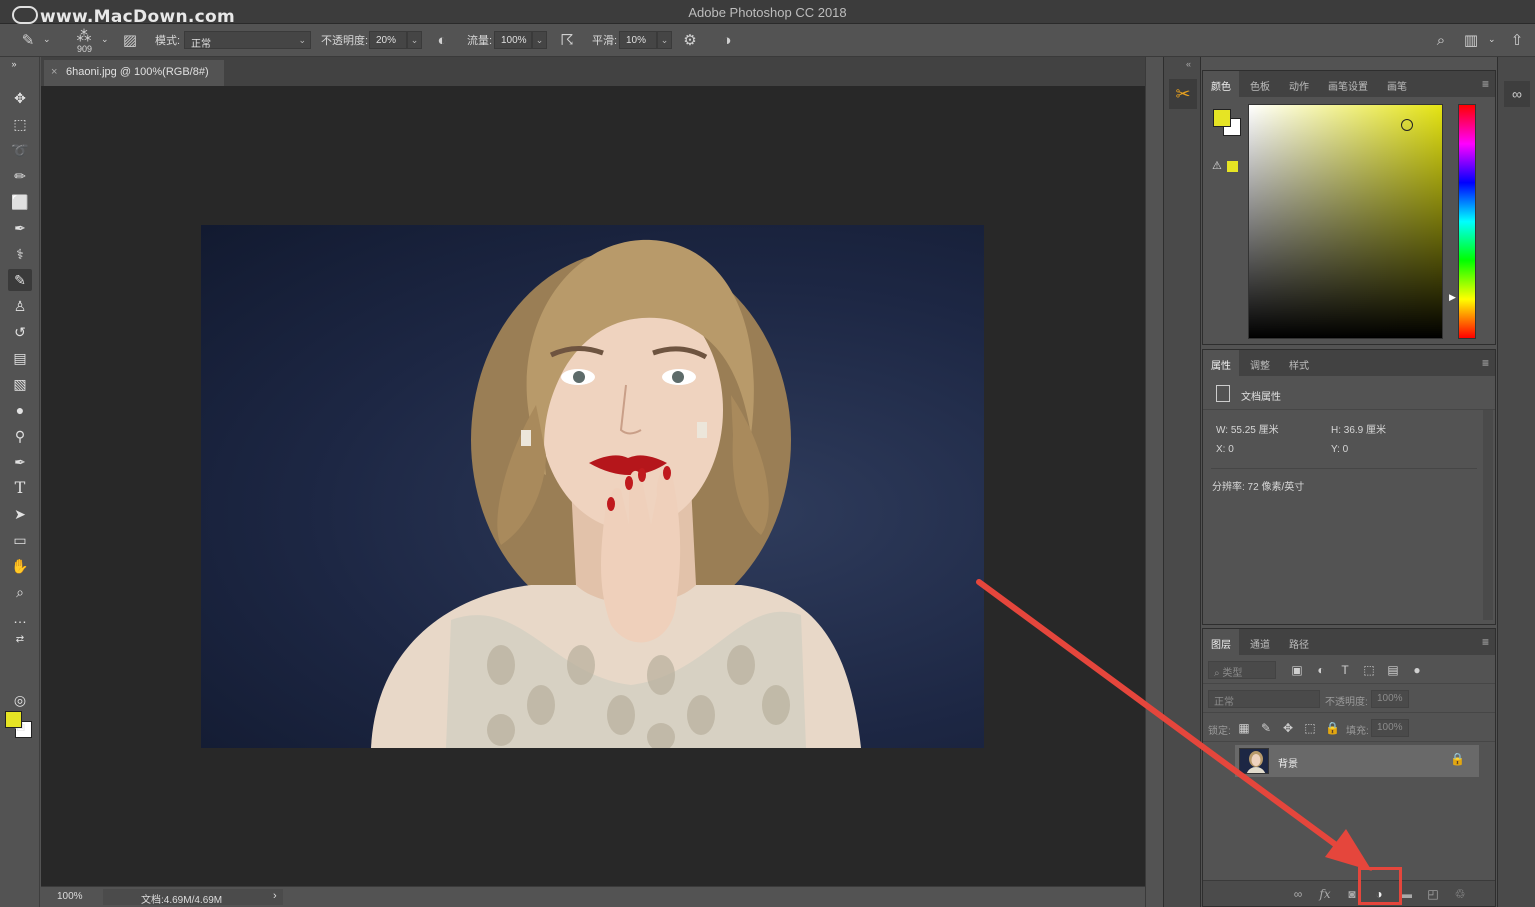 The height and width of the screenshot is (907, 1535). What do you see at coordinates (20, 566) in the screenshot?
I see `hand-tool-icon: ✋` at bounding box center [20, 566].